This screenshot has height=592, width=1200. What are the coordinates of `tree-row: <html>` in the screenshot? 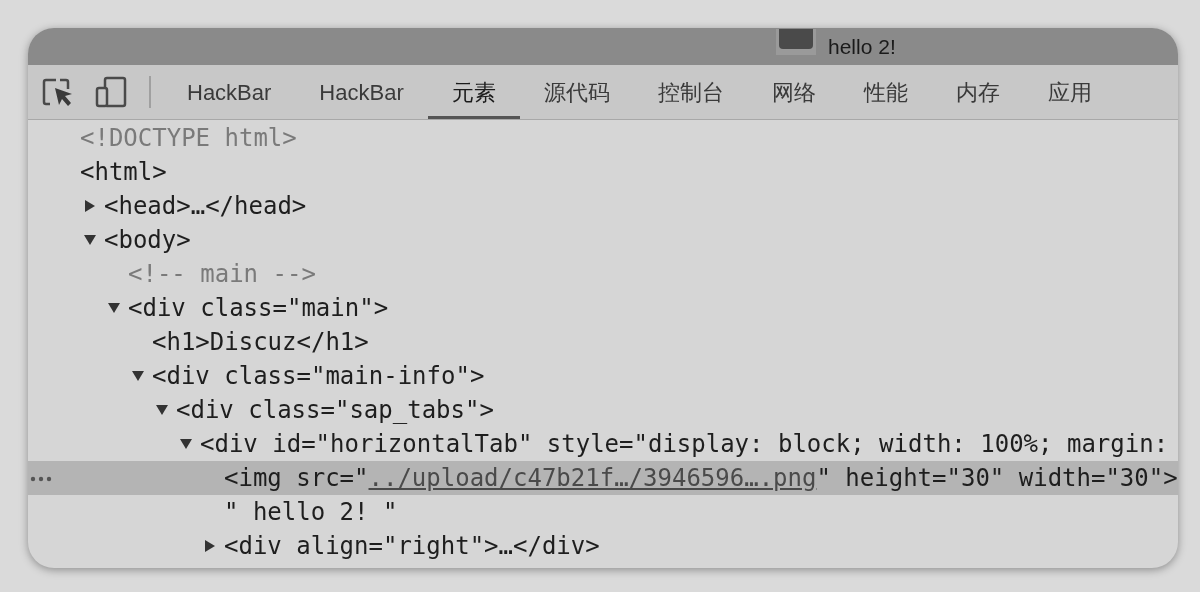 It's located at (603, 172).